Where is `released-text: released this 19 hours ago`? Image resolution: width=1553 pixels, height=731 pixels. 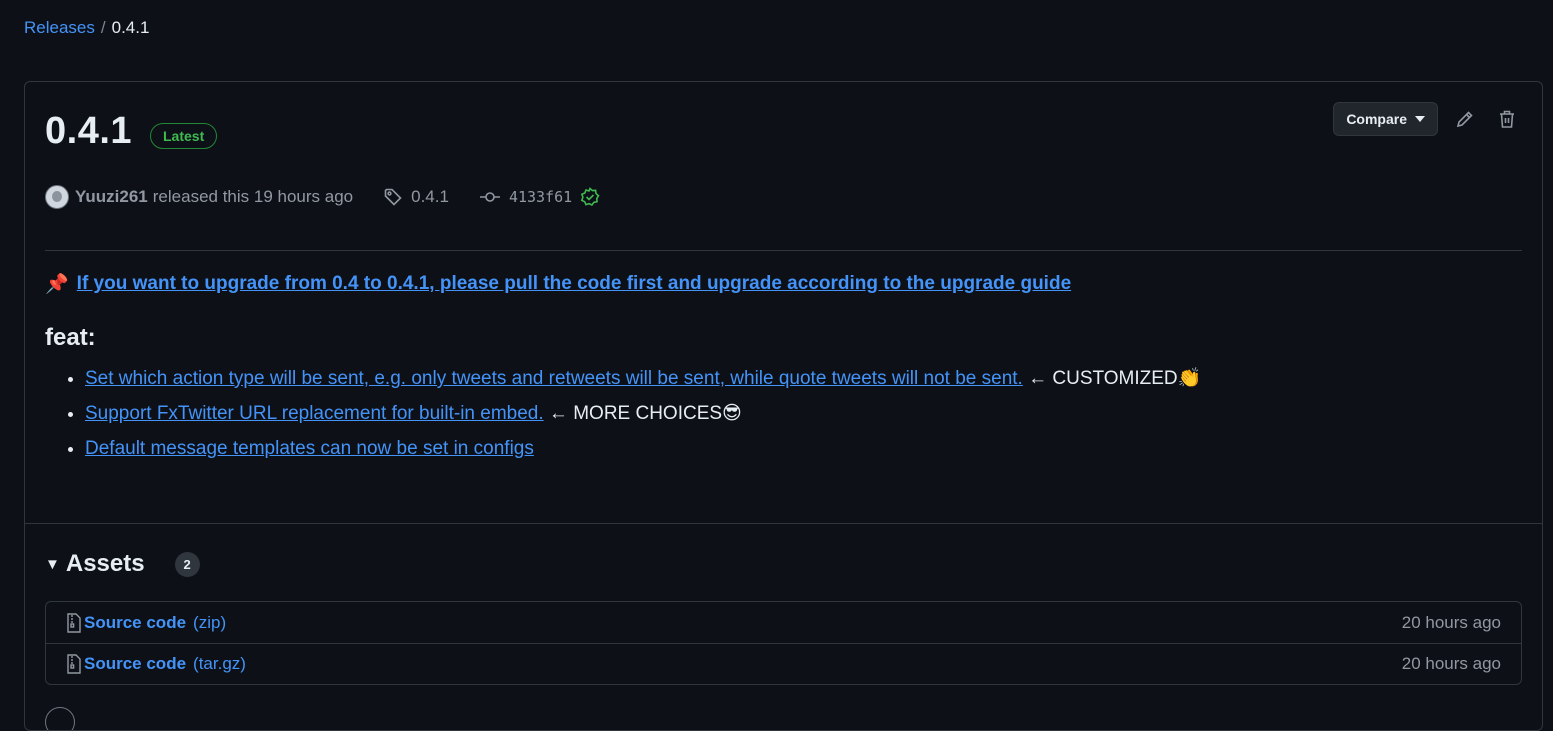 released-text: released this 19 hours ago is located at coordinates (253, 196).